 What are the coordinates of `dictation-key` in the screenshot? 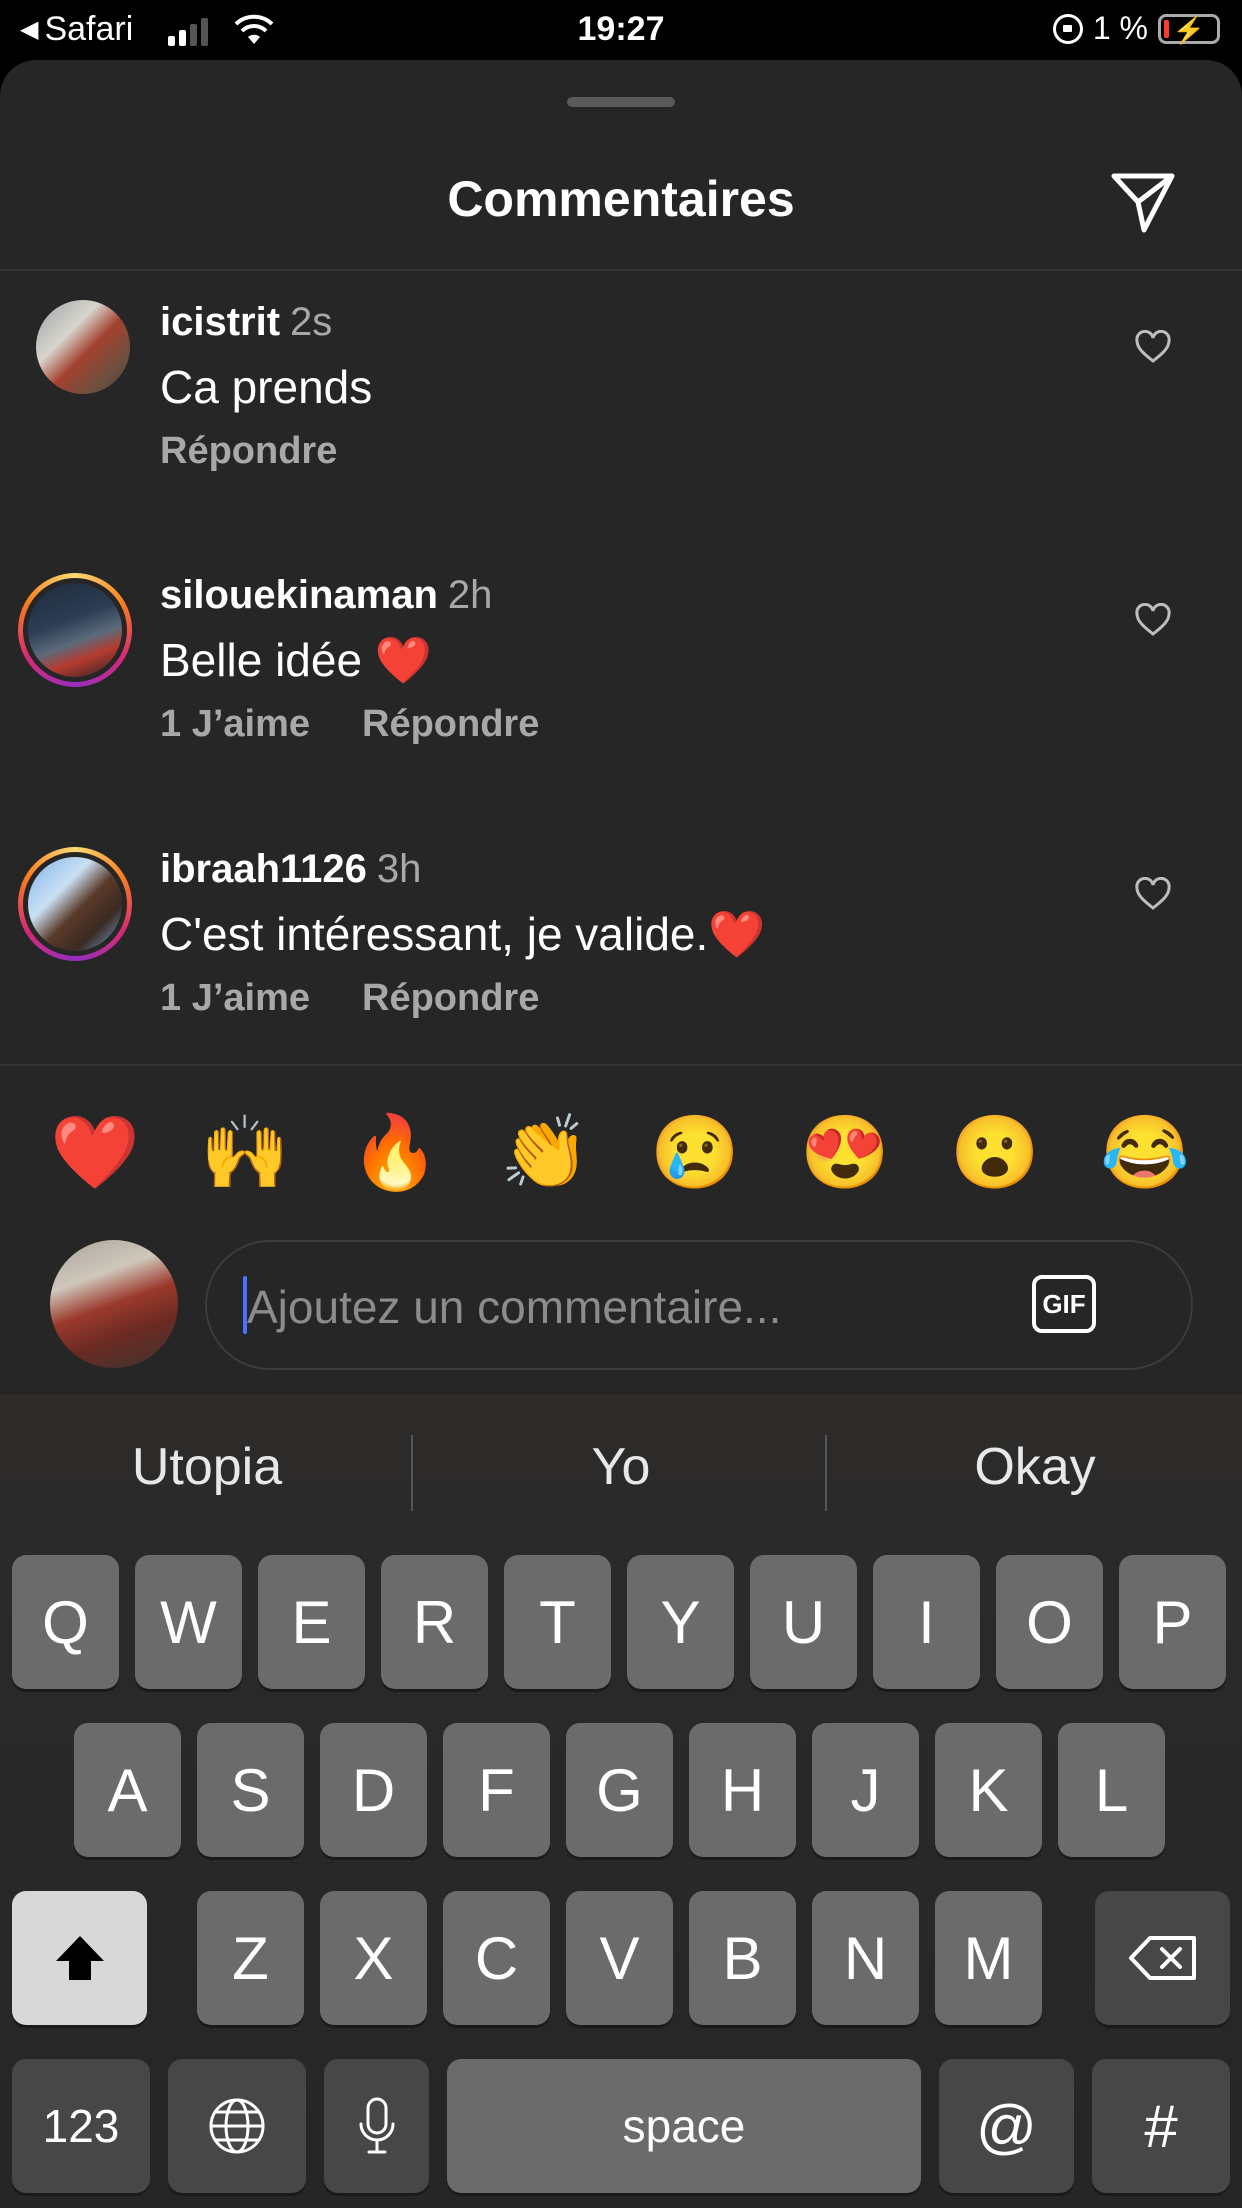 It's located at (376, 2126).